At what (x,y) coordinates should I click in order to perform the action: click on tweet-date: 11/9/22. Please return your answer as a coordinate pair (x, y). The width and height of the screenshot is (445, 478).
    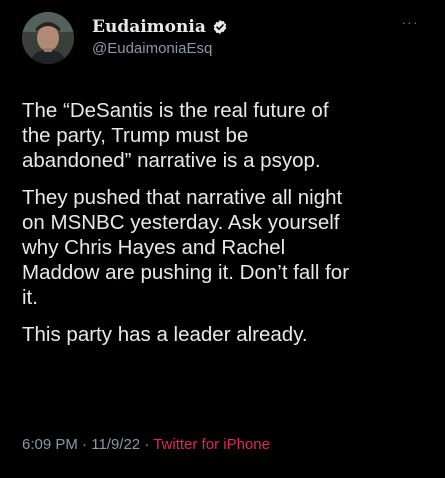
    Looking at the image, I should click on (115, 444).